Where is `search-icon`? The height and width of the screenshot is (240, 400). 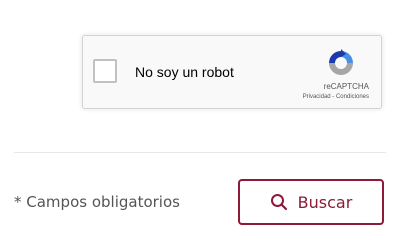
search-icon is located at coordinates (278, 202).